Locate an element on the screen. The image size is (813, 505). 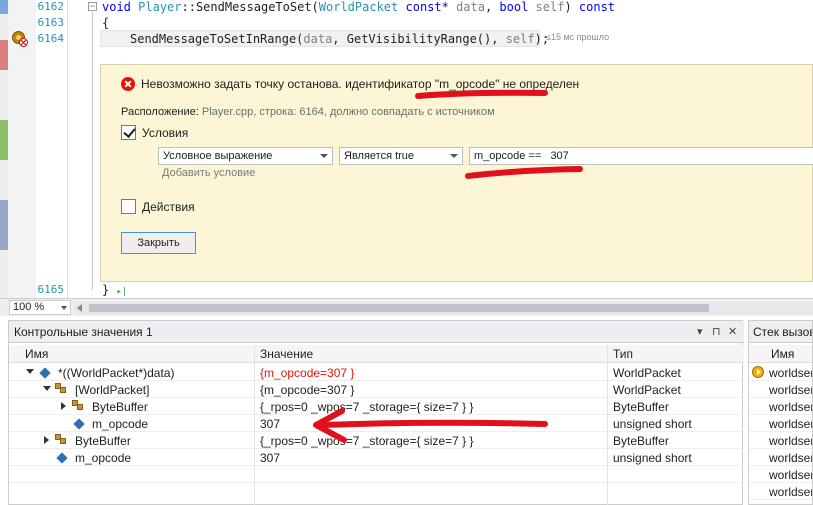
watch-empty-row is located at coordinates (376, 474).